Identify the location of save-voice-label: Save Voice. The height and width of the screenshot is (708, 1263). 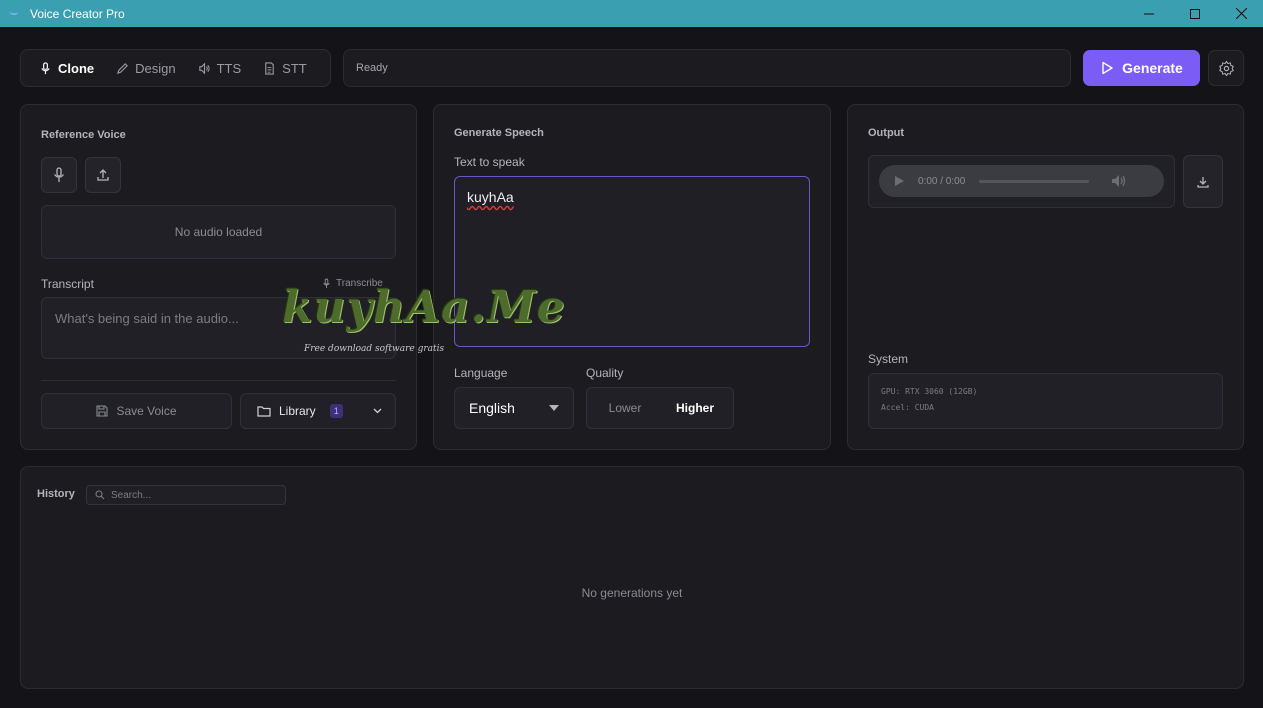
(146, 411).